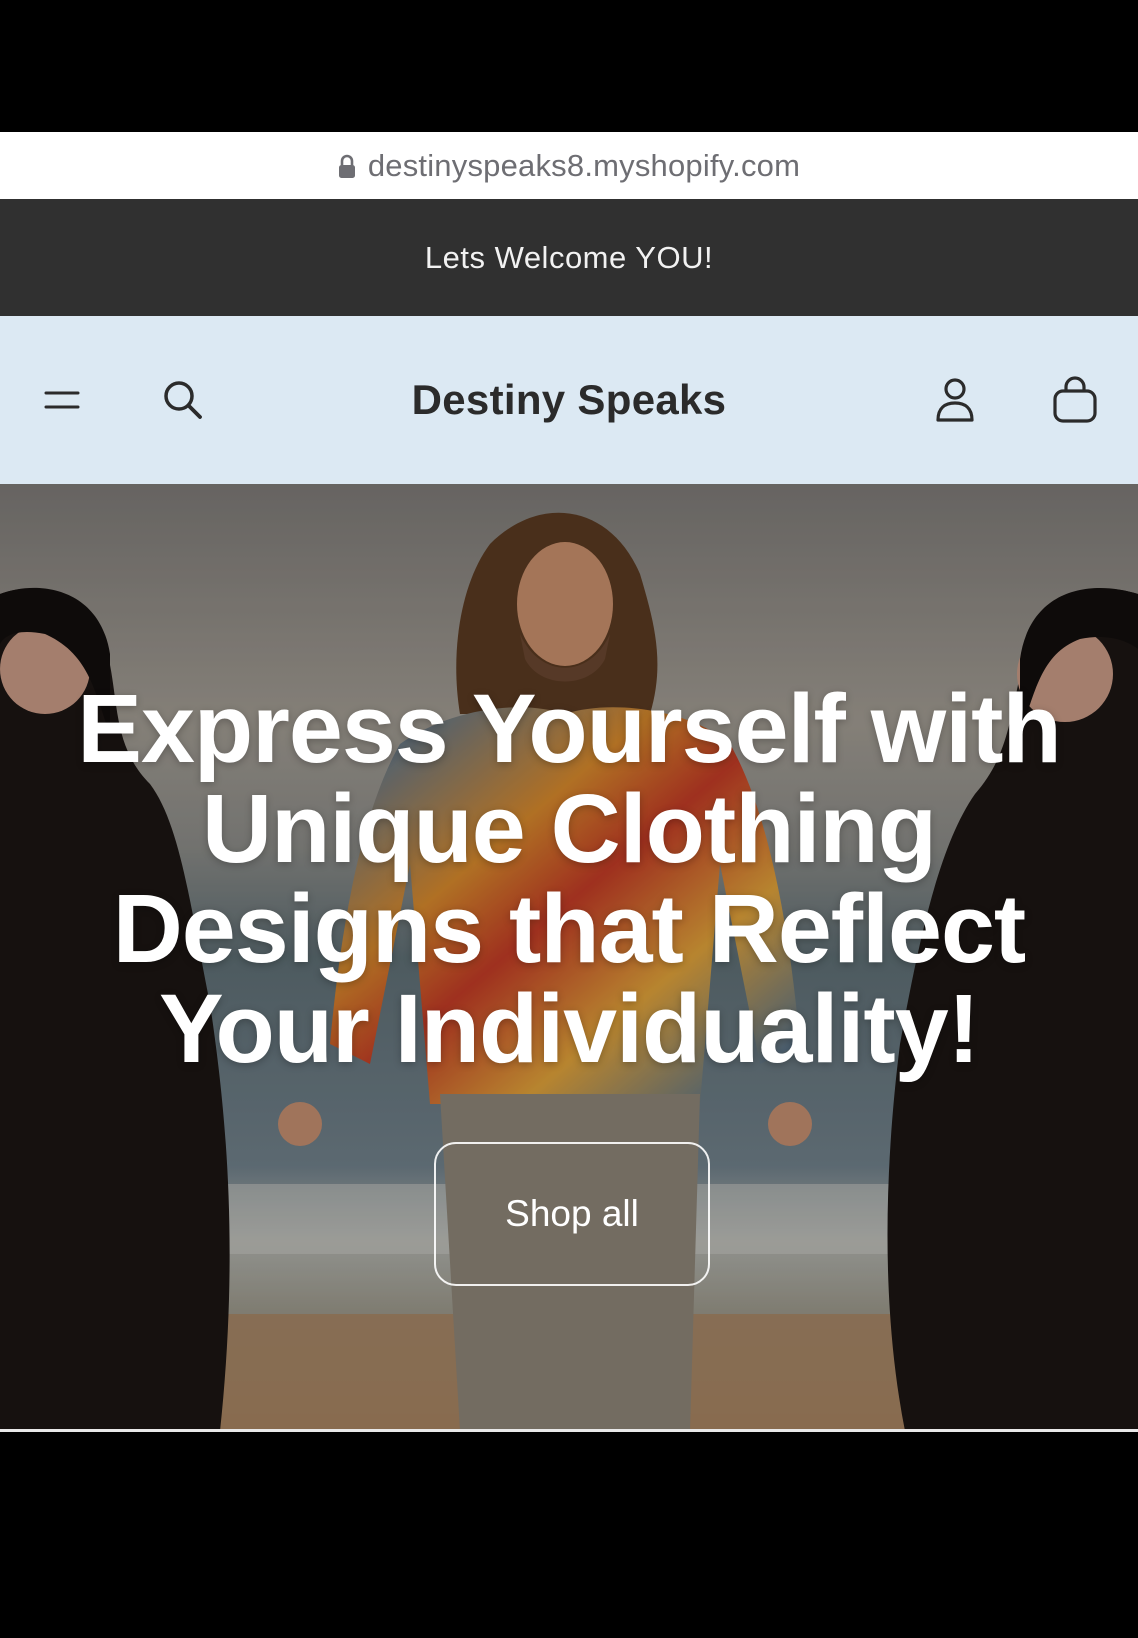 This screenshot has height=1638, width=1138. What do you see at coordinates (584, 165) in the screenshot?
I see `url-text: destinyspeaks8.myshopify.com` at bounding box center [584, 165].